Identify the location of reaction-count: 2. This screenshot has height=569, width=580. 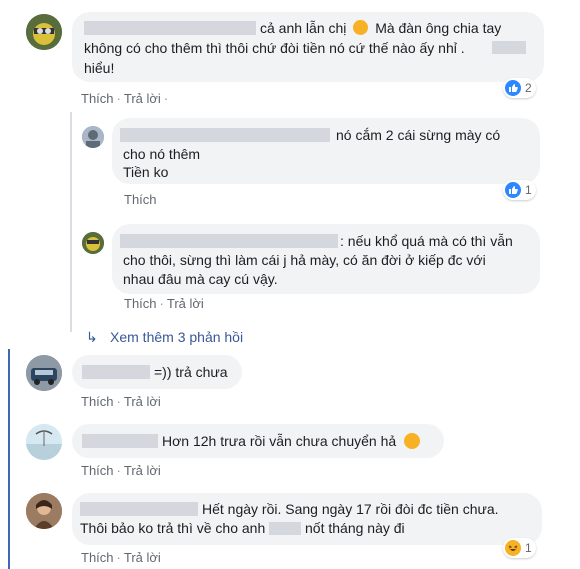
(519, 88).